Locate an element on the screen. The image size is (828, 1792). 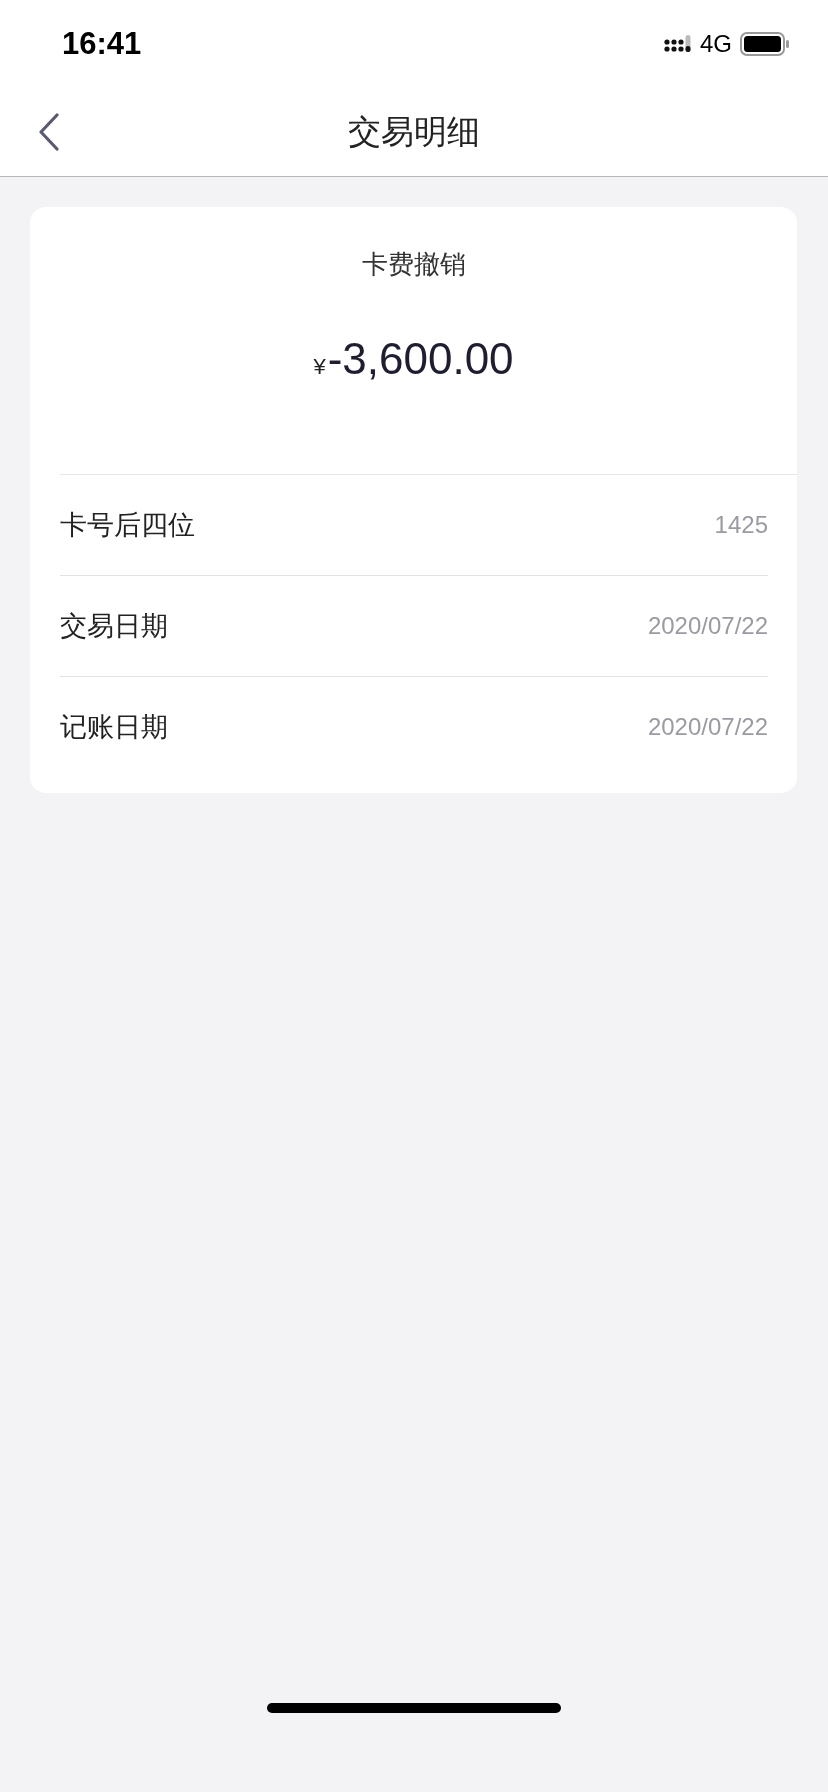
detail-value: 1425 is located at coordinates (741, 525).